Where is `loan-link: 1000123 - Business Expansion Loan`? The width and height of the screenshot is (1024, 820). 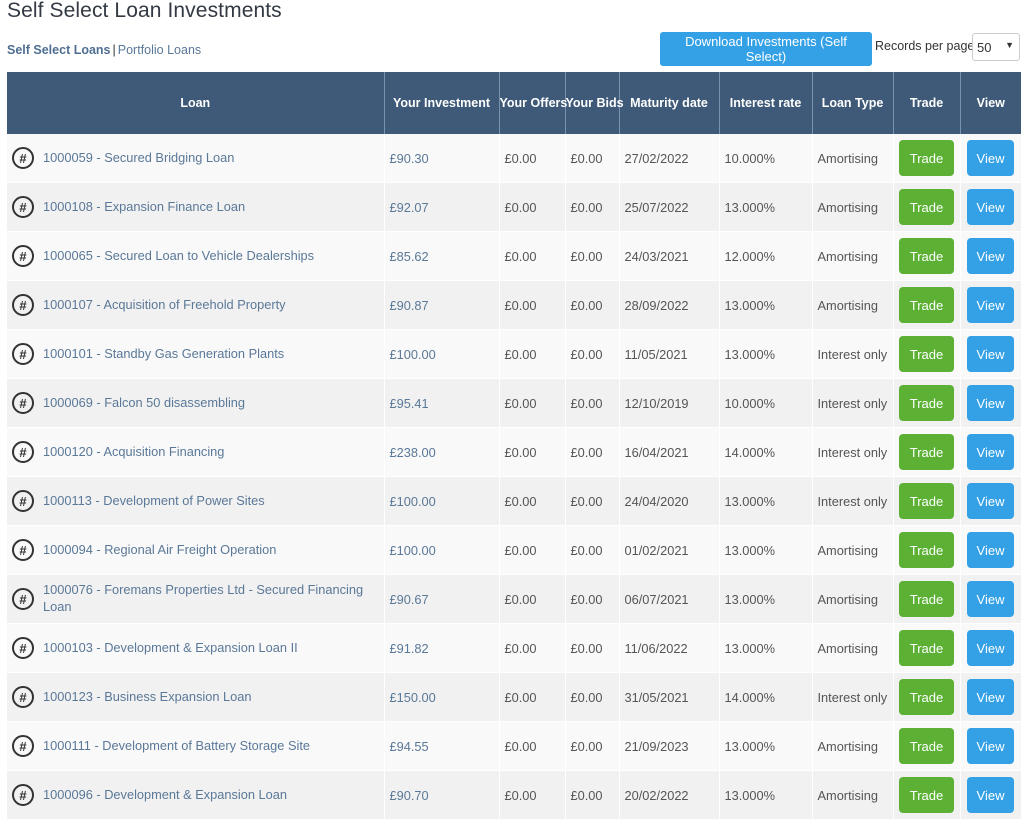 loan-link: 1000123 - Business Expansion Loan is located at coordinates (147, 697).